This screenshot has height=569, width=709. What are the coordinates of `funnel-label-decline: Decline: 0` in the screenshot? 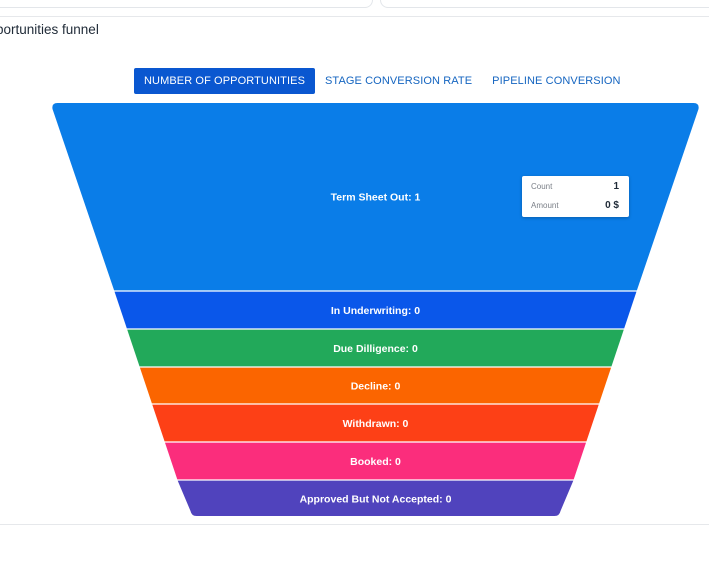 It's located at (376, 387).